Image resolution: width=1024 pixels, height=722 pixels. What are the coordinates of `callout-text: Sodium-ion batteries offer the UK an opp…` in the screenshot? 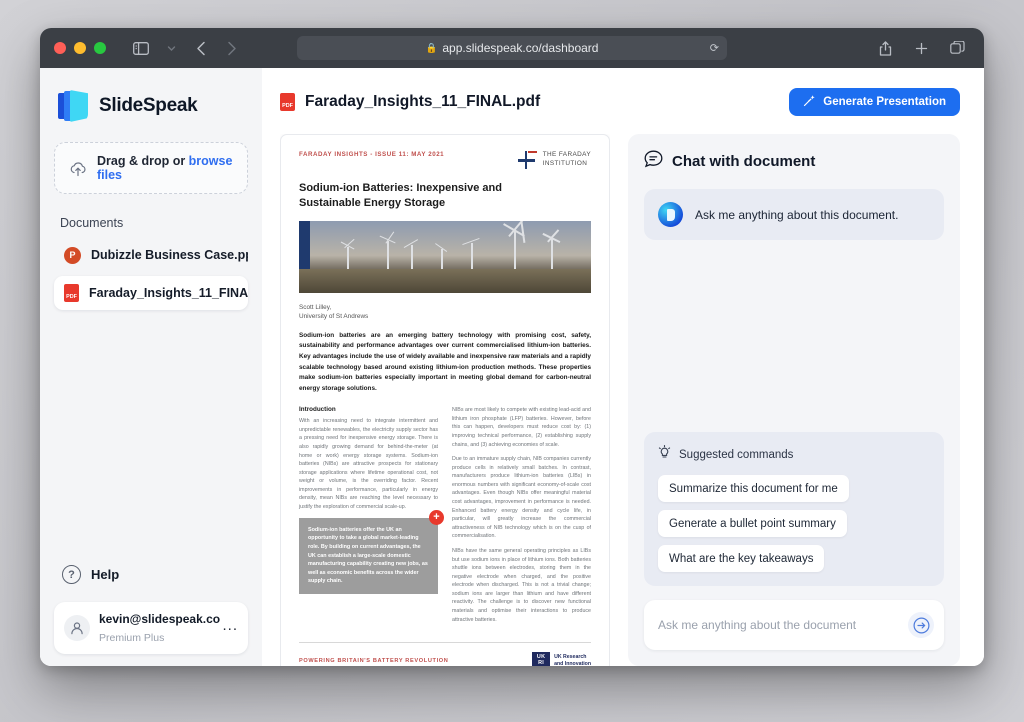 It's located at (368, 555).